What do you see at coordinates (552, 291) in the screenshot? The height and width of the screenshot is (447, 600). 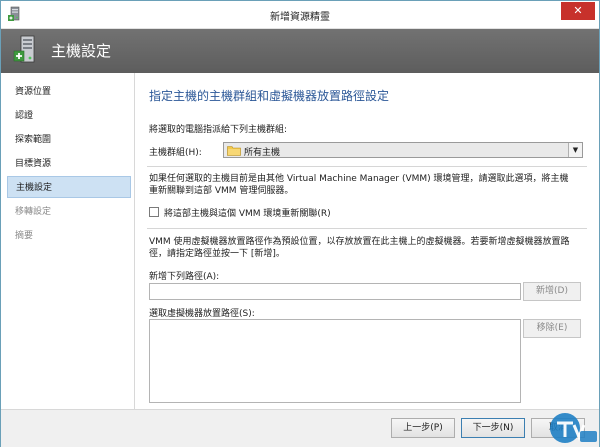 I see `add-path-button: 新增(D)` at bounding box center [552, 291].